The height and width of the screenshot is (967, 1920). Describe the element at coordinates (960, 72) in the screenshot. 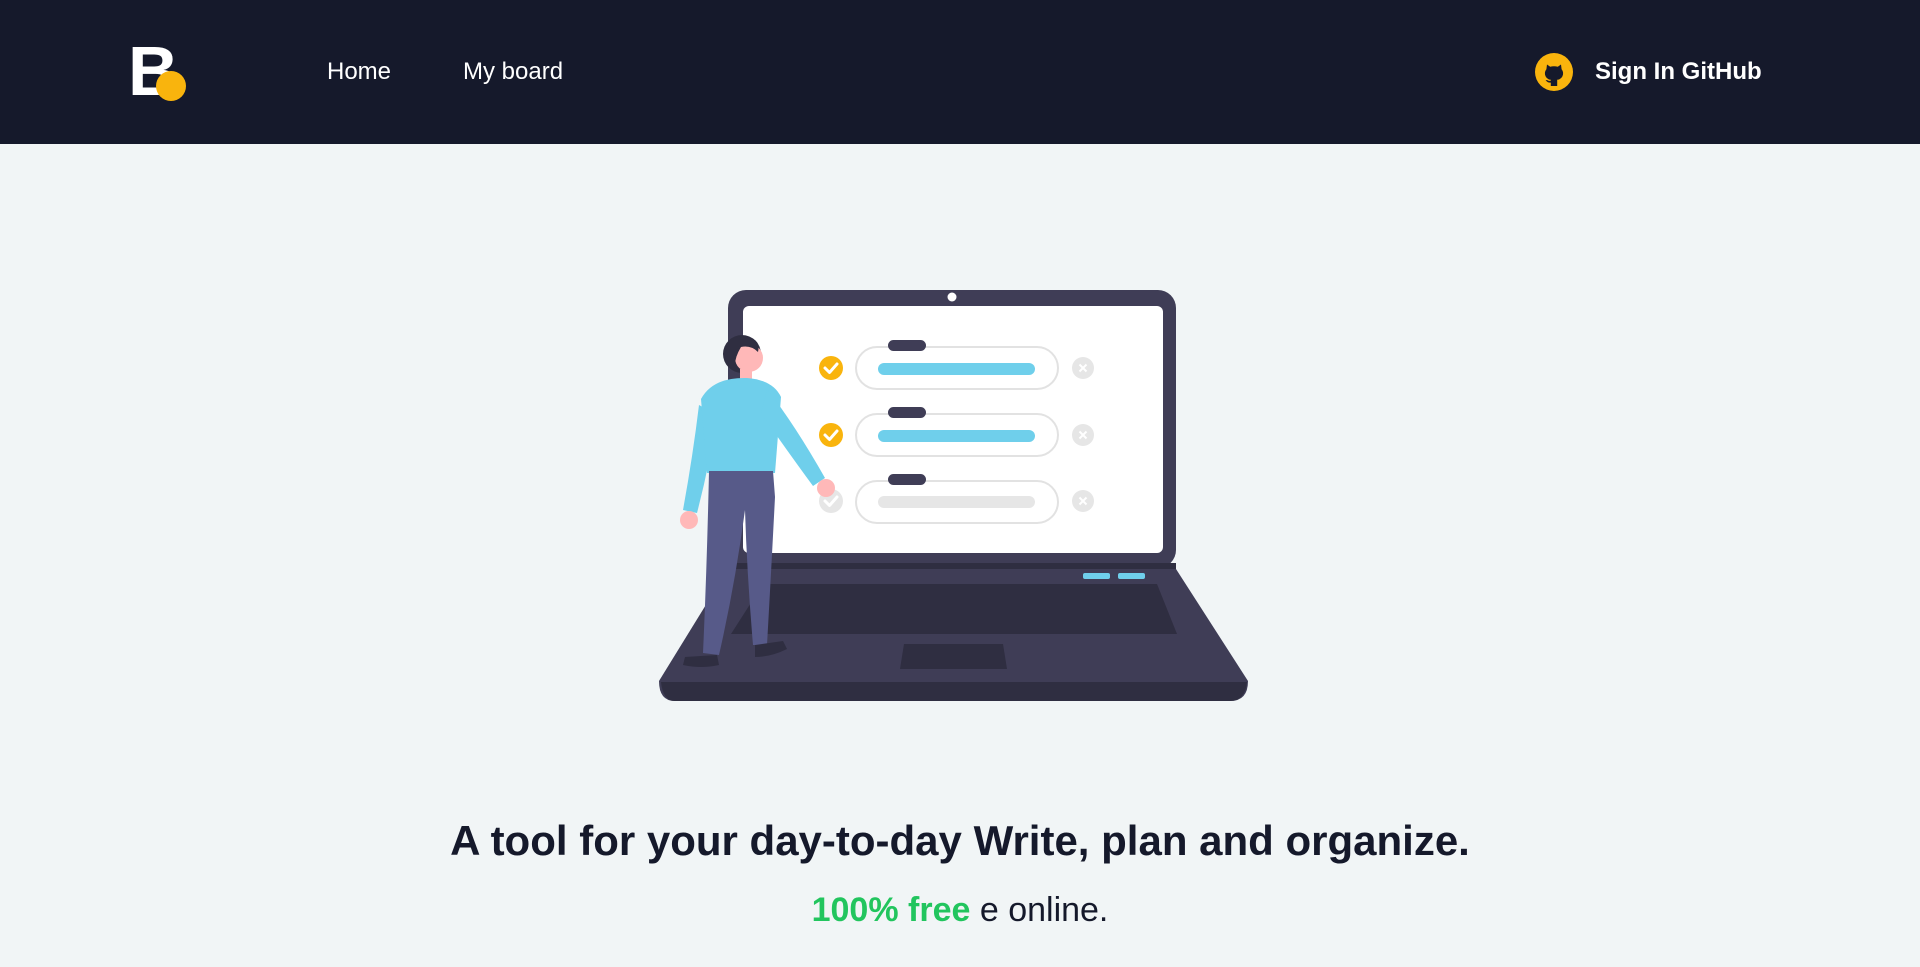

I see `top-navbar: B Home My board Sign In GitHub` at that location.